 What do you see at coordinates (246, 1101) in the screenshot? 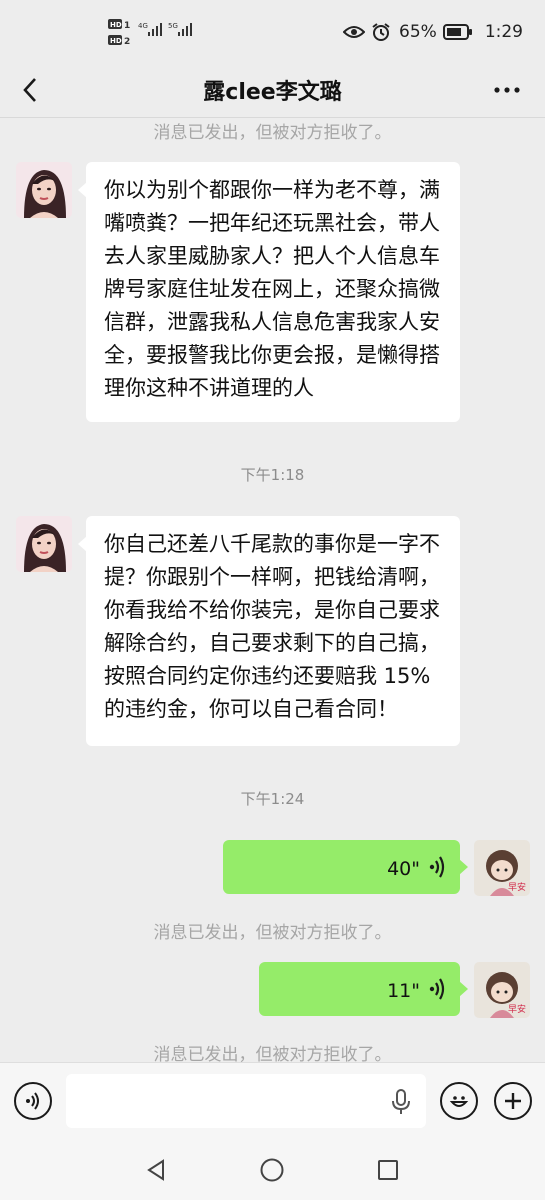
I see `message-input` at bounding box center [246, 1101].